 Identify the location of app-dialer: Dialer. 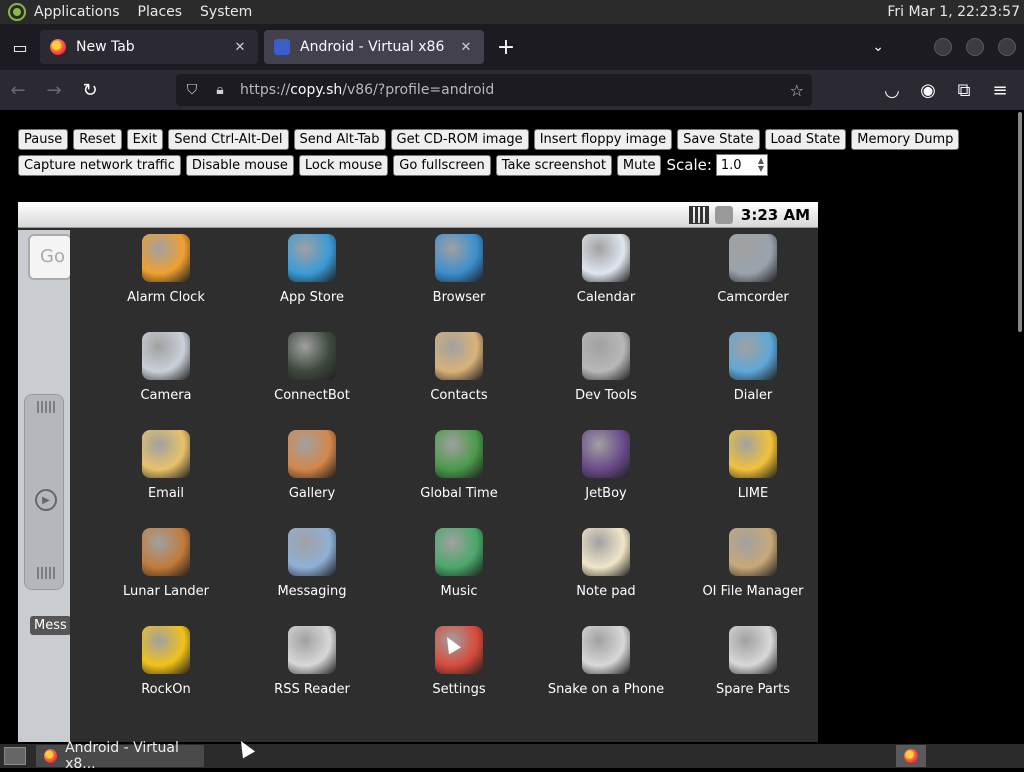
(750, 377).